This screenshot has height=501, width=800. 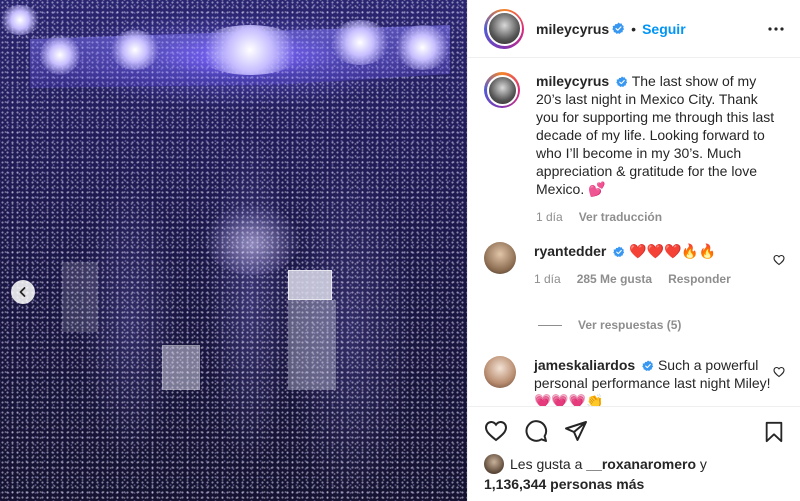 What do you see at coordinates (641, 464) in the screenshot?
I see `liker-username: __roxanaromero` at bounding box center [641, 464].